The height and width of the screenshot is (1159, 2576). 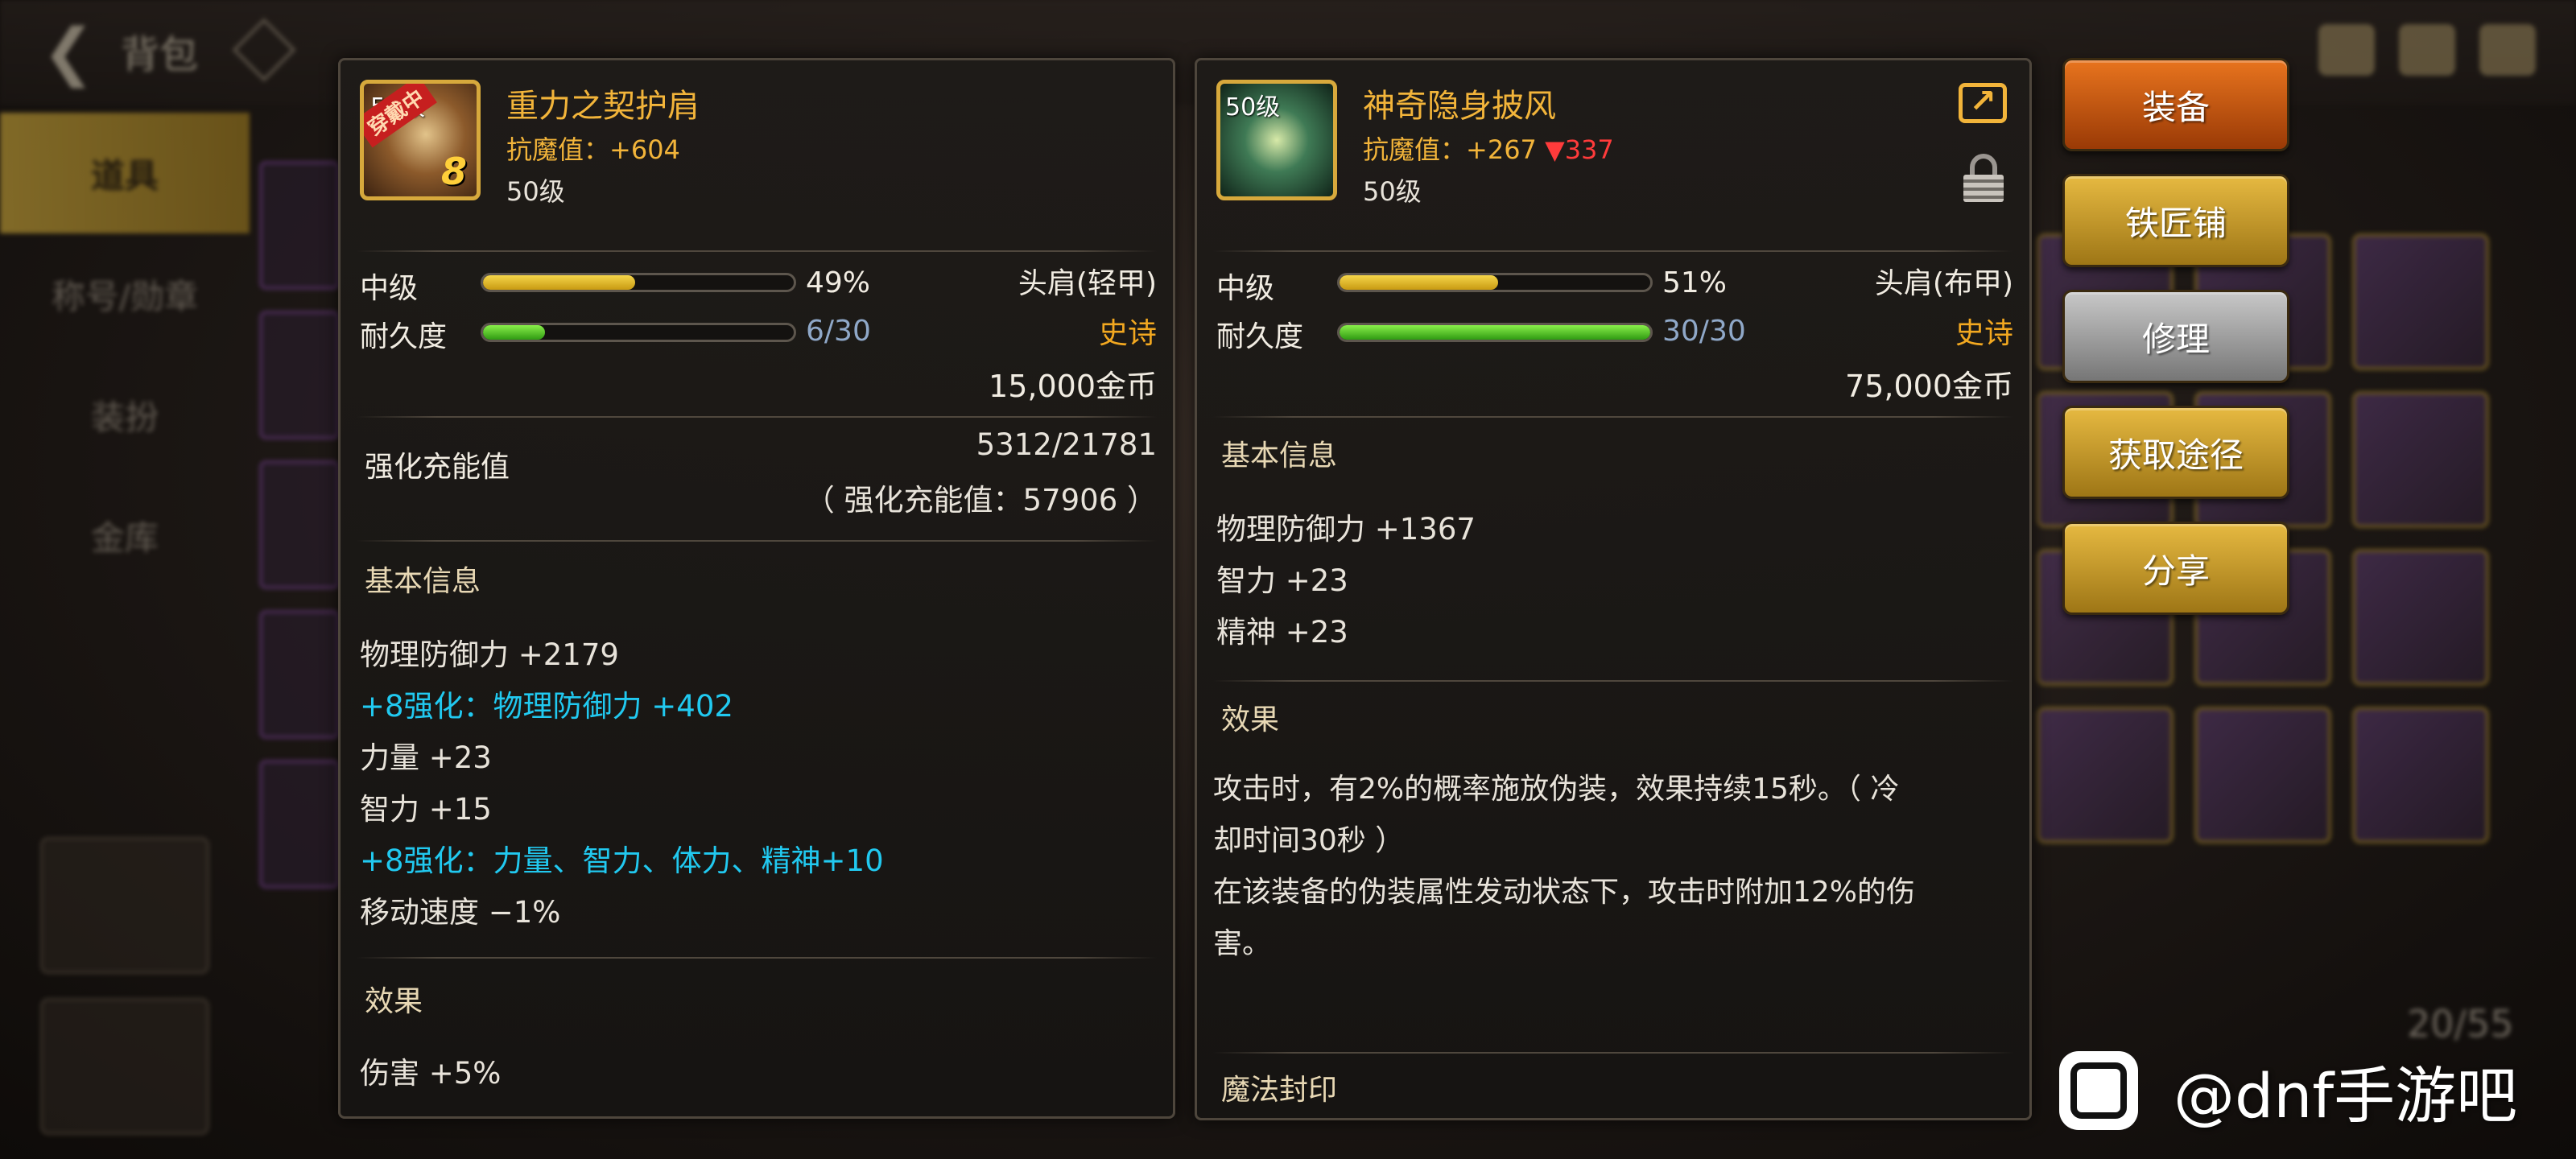 What do you see at coordinates (2346, 1096) in the screenshot?
I see `watermark-text: @dnf手游吧` at bounding box center [2346, 1096].